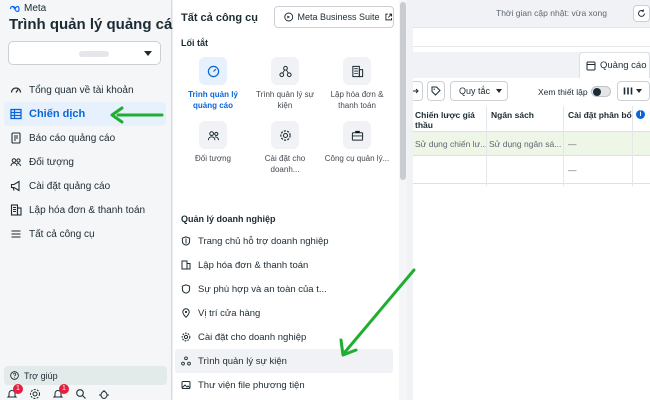 The width and height of the screenshot is (650, 400). What do you see at coordinates (213, 148) in the screenshot?
I see `shortcut-audiences: Đối tượng` at bounding box center [213, 148].